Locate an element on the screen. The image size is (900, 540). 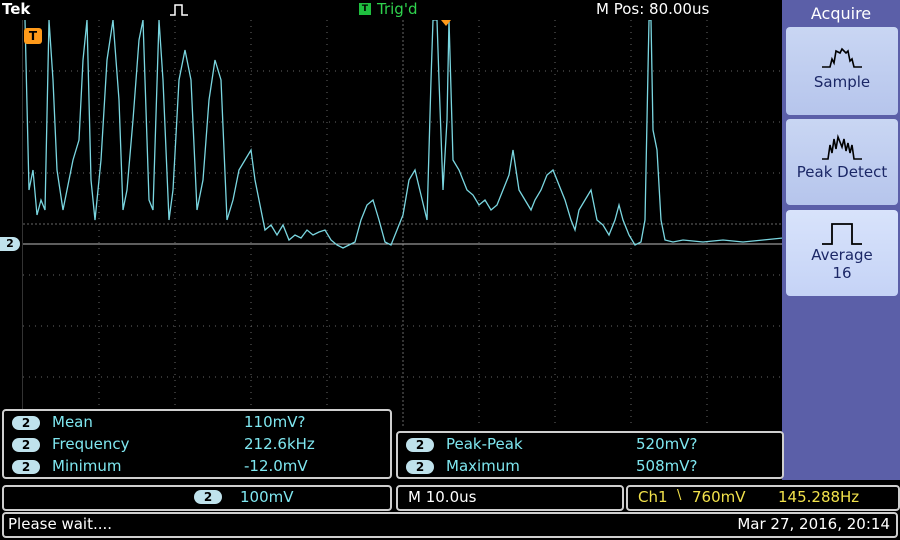
peak-detect-label: Peak Detect is located at coordinates (842, 172).